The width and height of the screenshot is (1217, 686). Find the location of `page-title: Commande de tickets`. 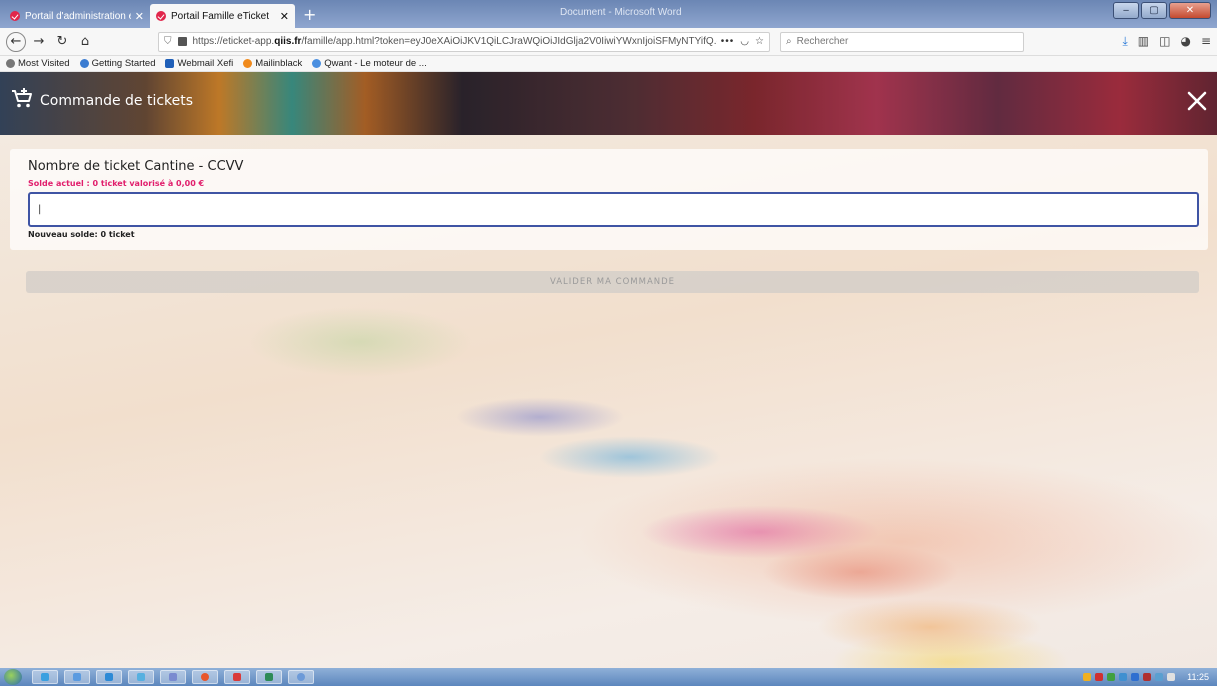

page-title: Commande de tickets is located at coordinates (117, 101).